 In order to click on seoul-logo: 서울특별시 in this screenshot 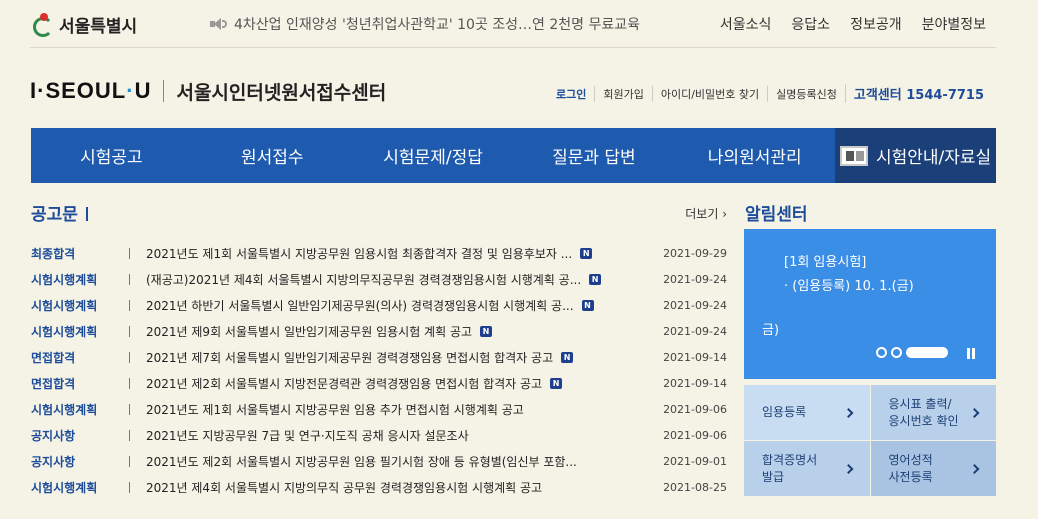, I will do `click(83, 24)`.